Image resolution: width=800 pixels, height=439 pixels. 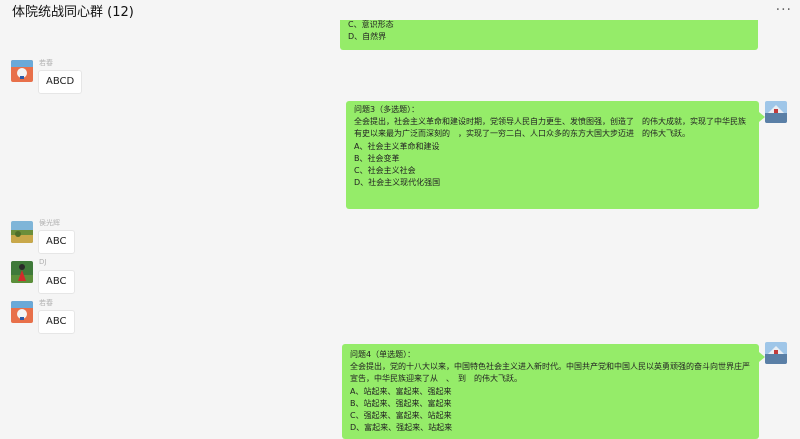 I want to click on option-d: D、社会主义现代化强国, so click(x=397, y=183).